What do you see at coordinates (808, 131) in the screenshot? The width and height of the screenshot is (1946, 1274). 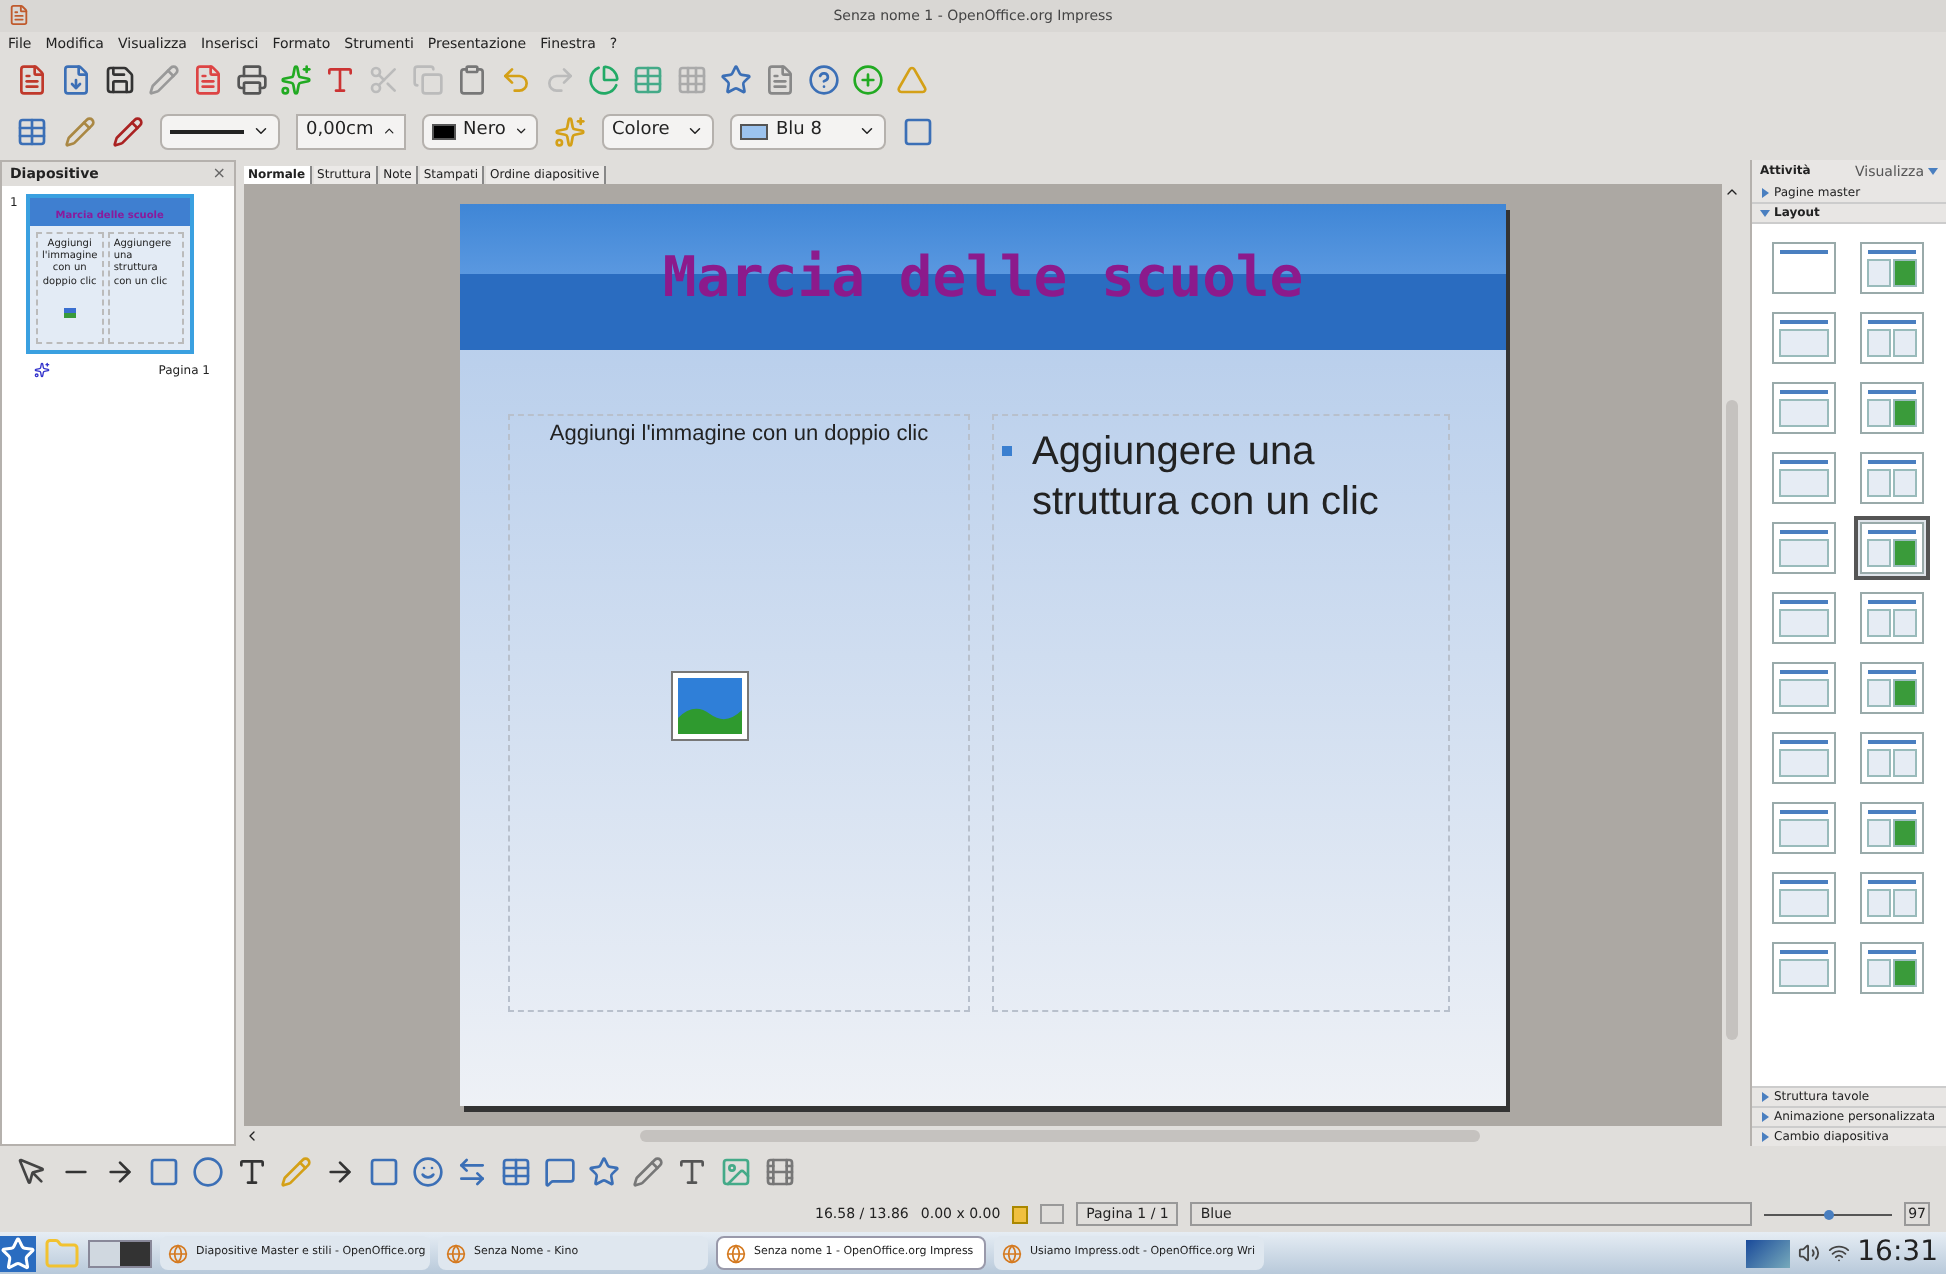 I see `area-color-select: Blu 8` at bounding box center [808, 131].